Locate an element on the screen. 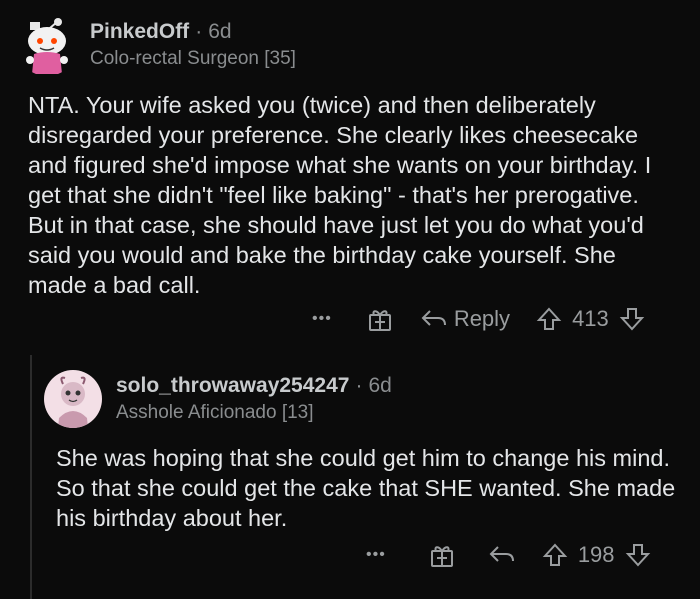 The width and height of the screenshot is (700, 599). user-flair: Colo-rectal Surgeon [35] is located at coordinates (193, 58).